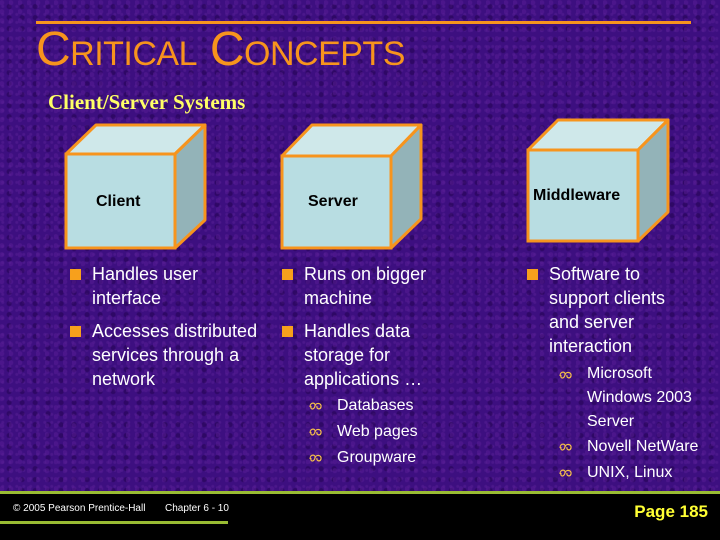 Image resolution: width=720 pixels, height=540 pixels. I want to click on sub-bullet-item: Databases, so click(383, 406).